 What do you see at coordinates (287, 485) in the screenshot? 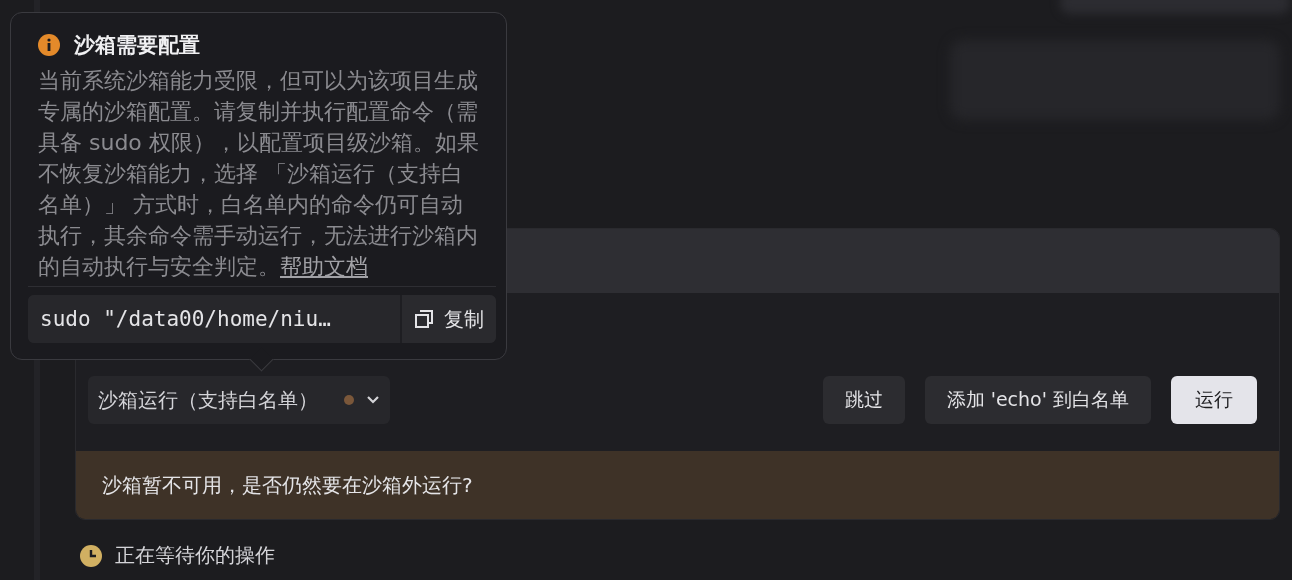
I see `warning-message: 沙箱暂不可用，是否仍然要在沙箱外运行?` at bounding box center [287, 485].